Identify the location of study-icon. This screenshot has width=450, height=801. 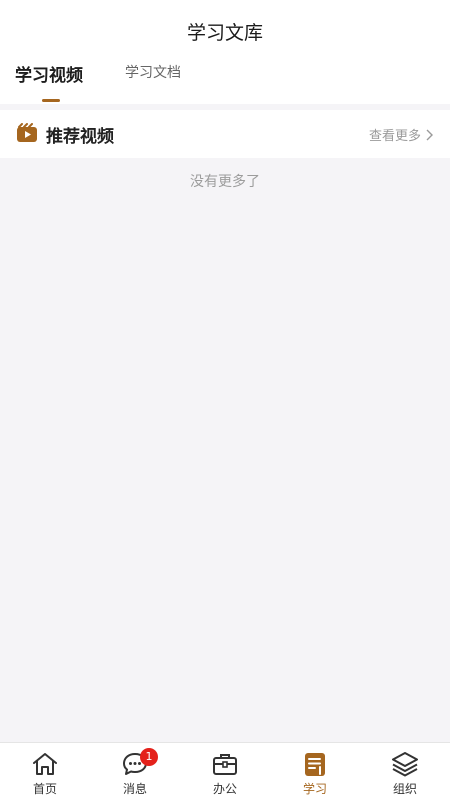
(315, 764).